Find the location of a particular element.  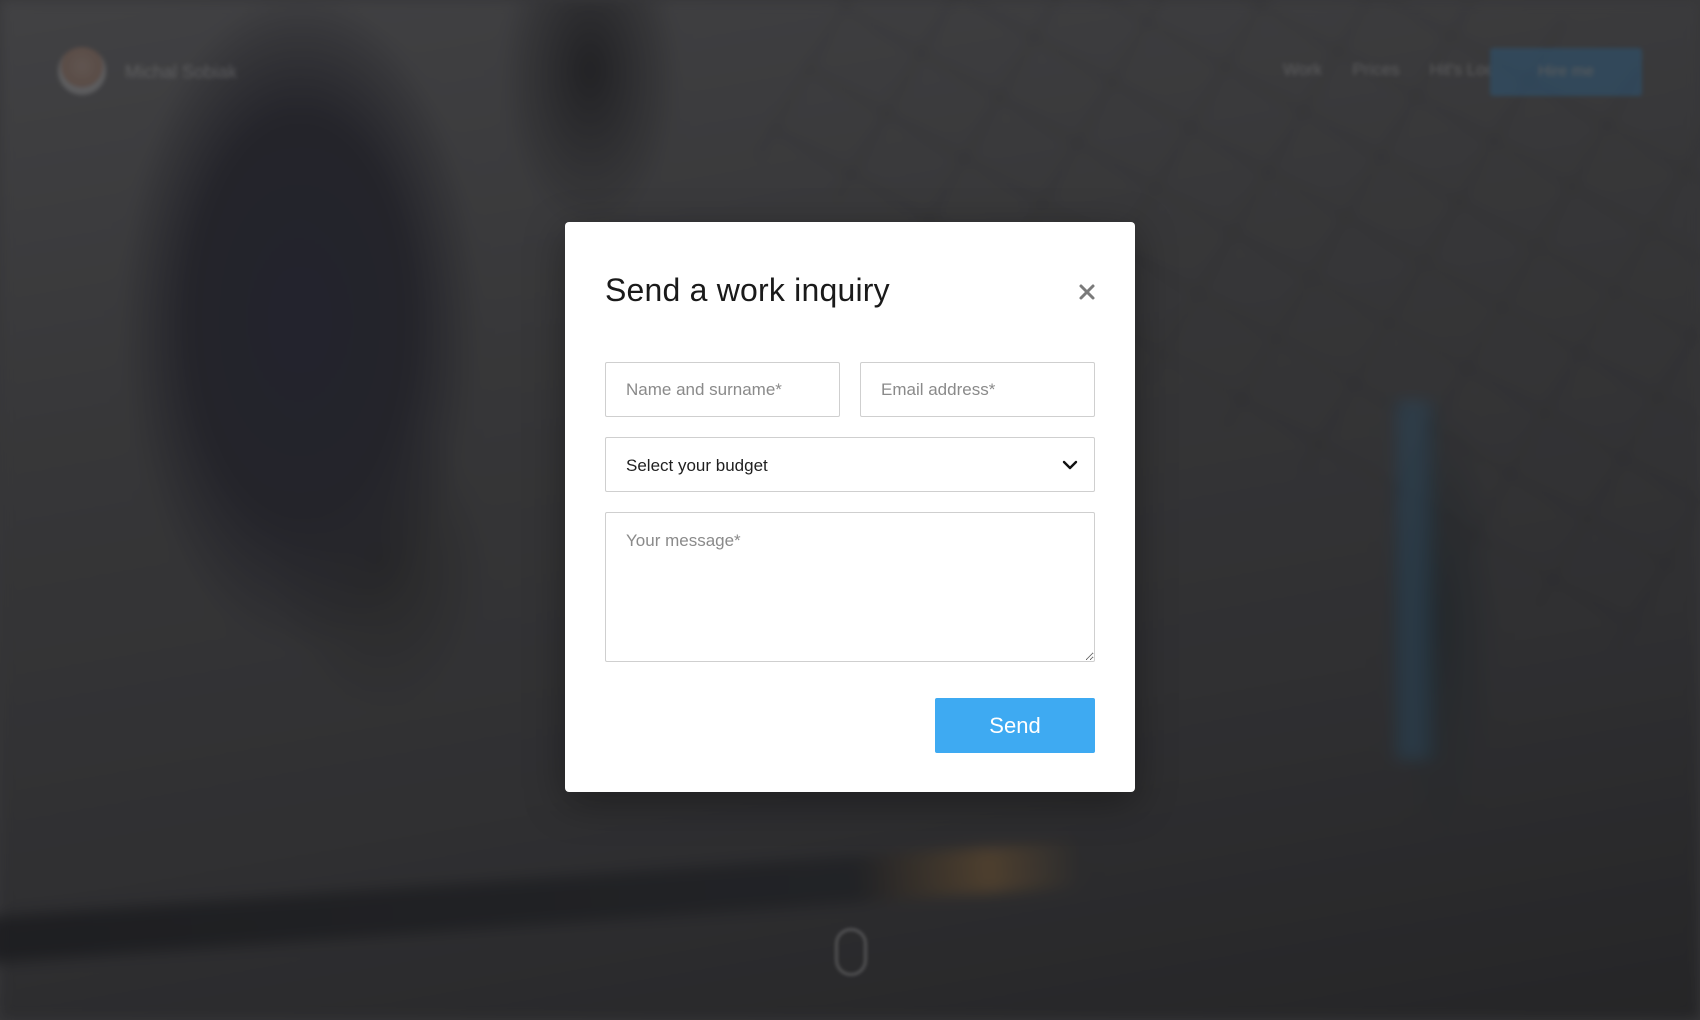

send-button: Send is located at coordinates (1015, 725).